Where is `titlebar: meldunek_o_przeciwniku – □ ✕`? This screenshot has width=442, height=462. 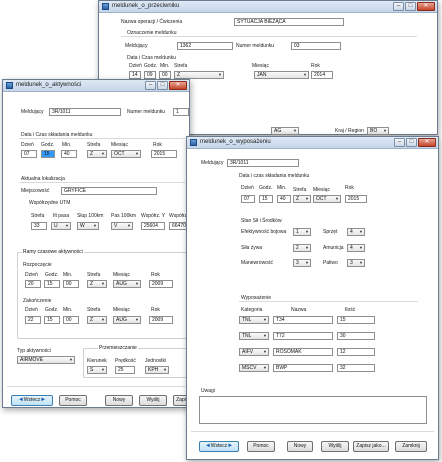 titlebar: meldunek_o_przeciwniku – □ ✕ is located at coordinates (268, 7).